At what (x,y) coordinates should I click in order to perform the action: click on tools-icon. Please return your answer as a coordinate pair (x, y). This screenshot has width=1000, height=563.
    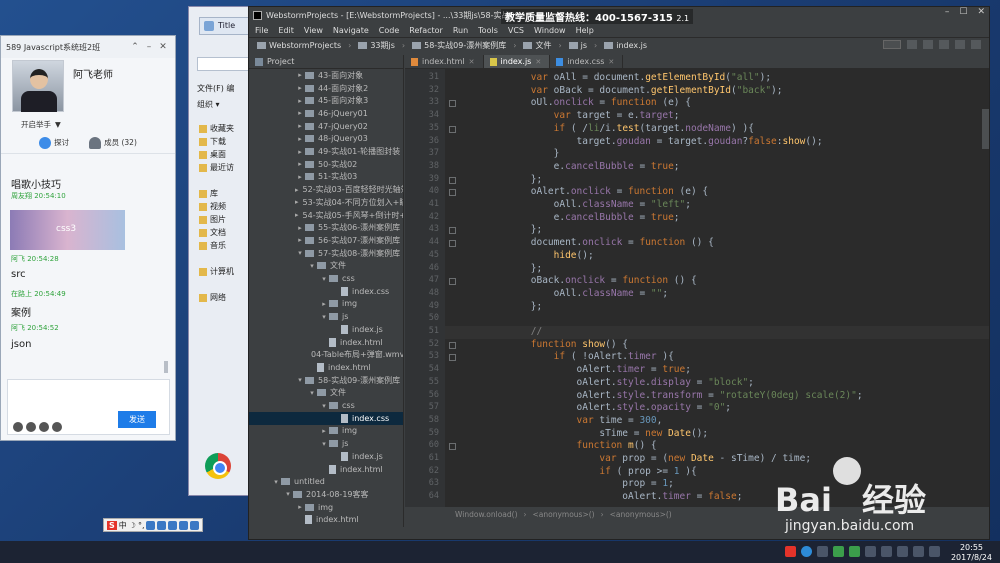
    Looking at the image, I should click on (195, 525).